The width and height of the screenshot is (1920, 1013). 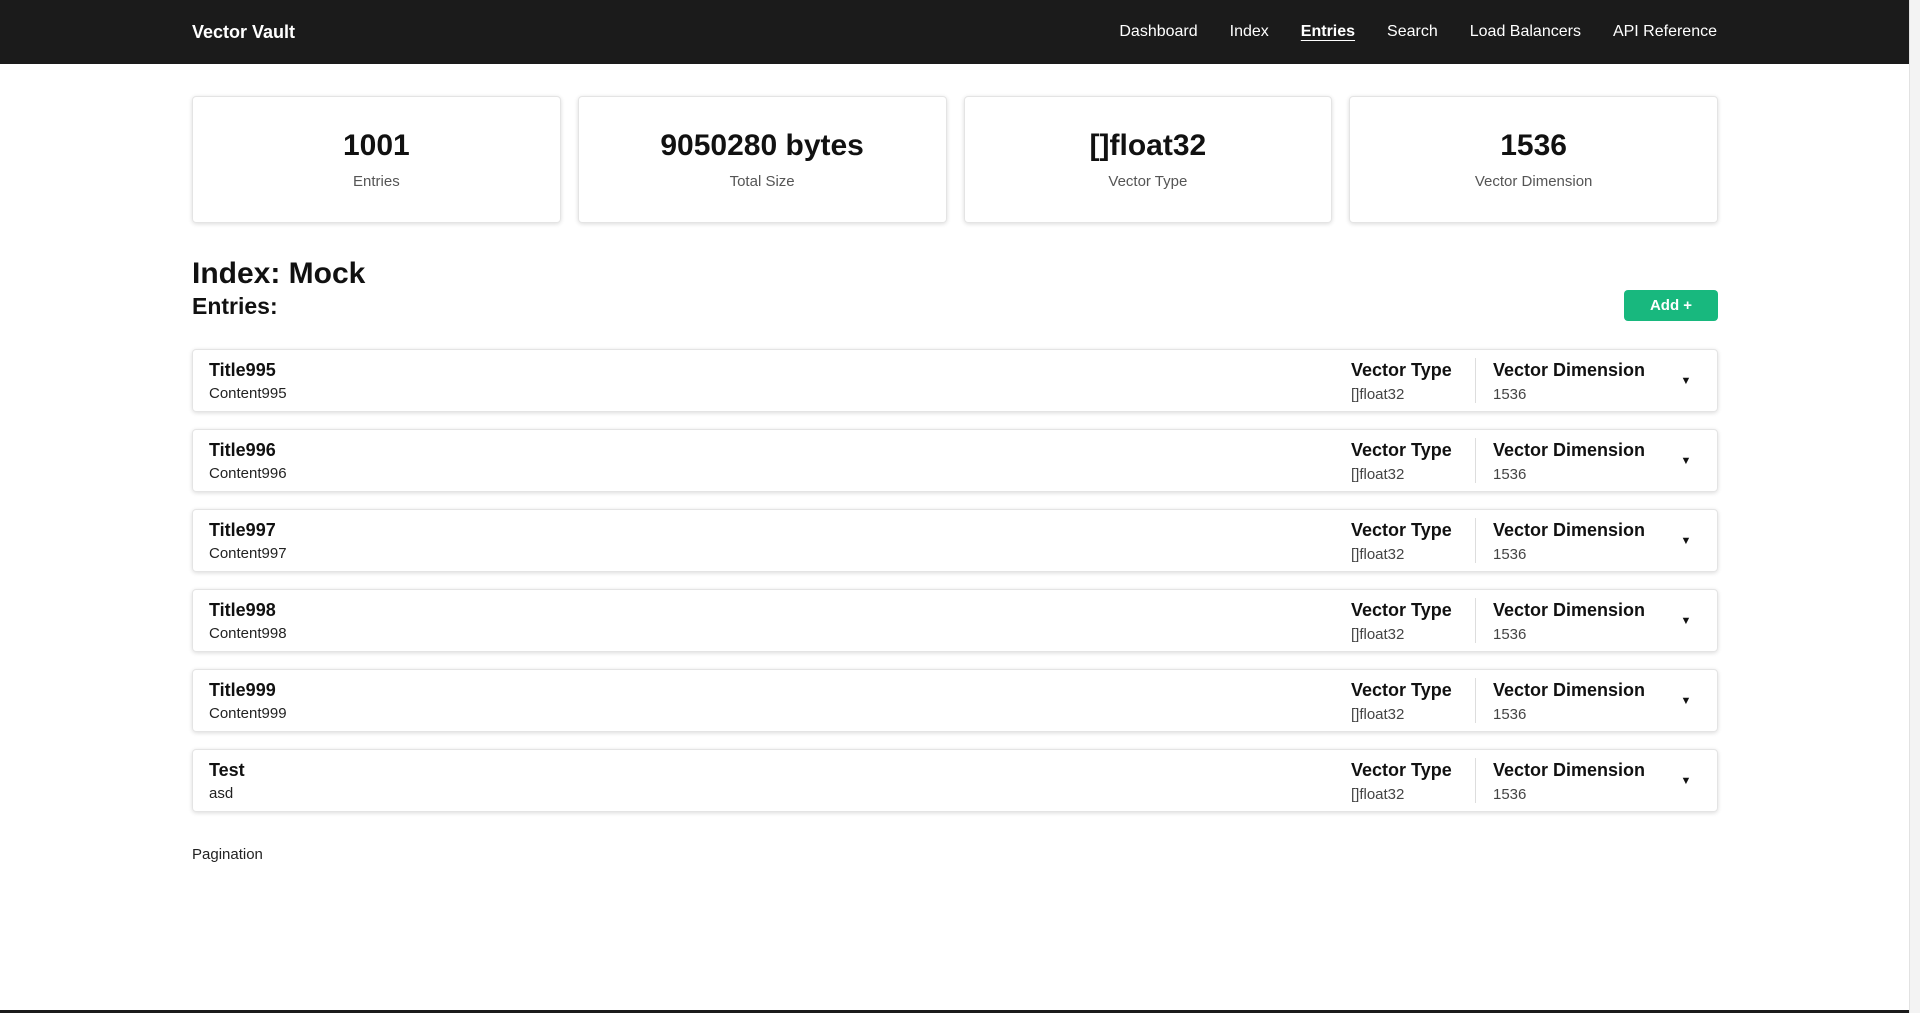 What do you see at coordinates (772, 380) in the screenshot?
I see `entry-main: Title995 Content995` at bounding box center [772, 380].